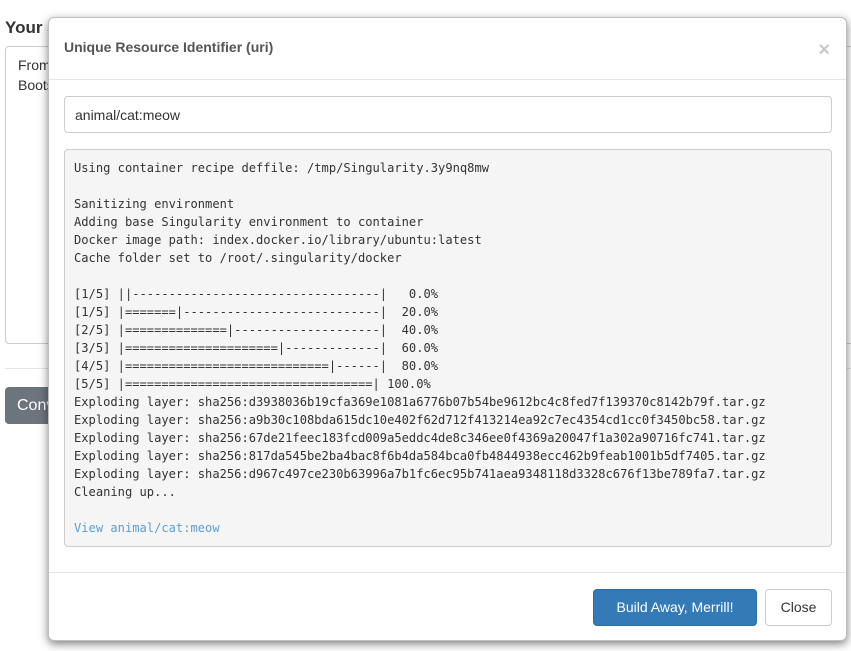 This screenshot has width=851, height=651. What do you see at coordinates (798, 607) in the screenshot?
I see `close-button: Close` at bounding box center [798, 607].